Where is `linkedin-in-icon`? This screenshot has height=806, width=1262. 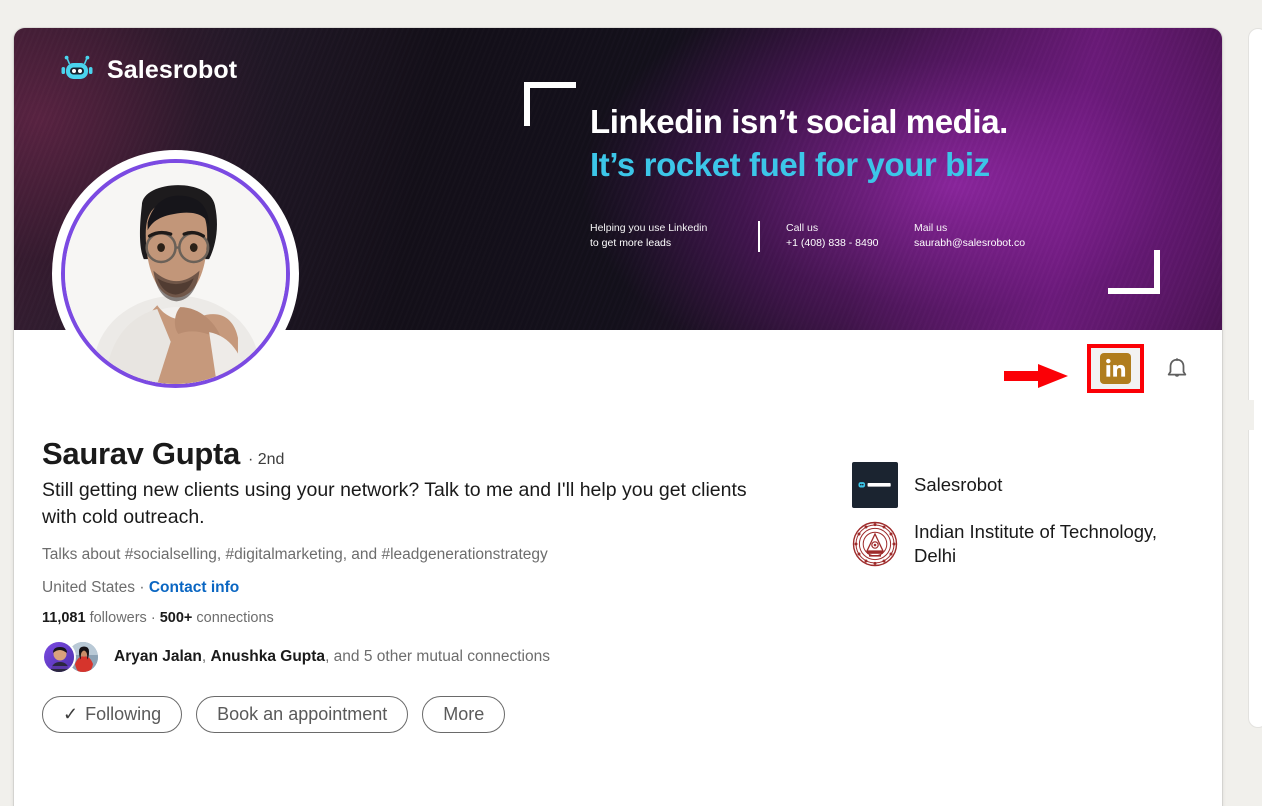 linkedin-in-icon is located at coordinates (1116, 367).